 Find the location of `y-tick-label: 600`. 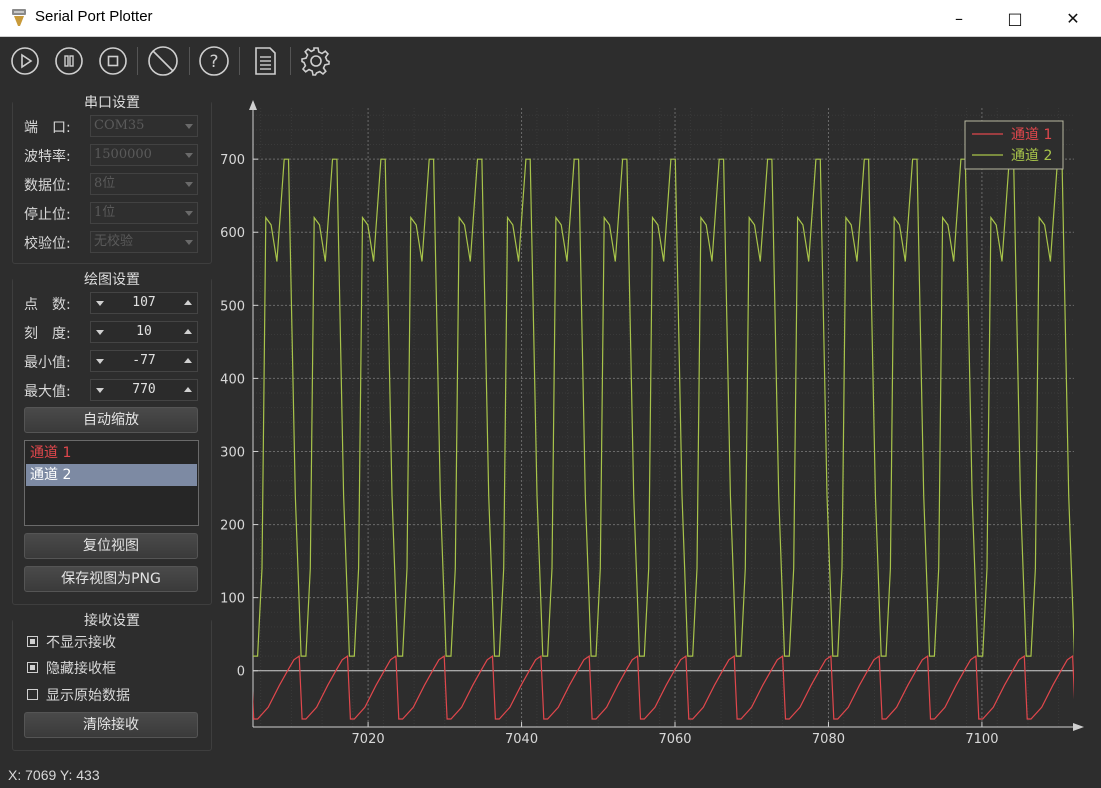

y-tick-label: 600 is located at coordinates (232, 233).